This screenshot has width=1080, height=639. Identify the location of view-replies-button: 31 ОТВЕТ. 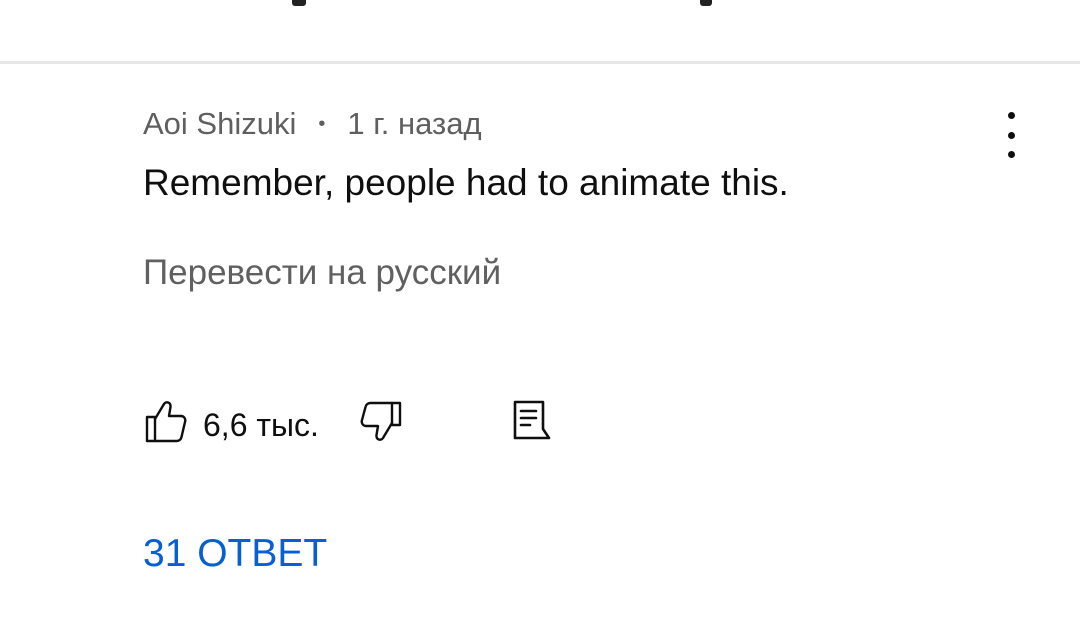
(235, 554).